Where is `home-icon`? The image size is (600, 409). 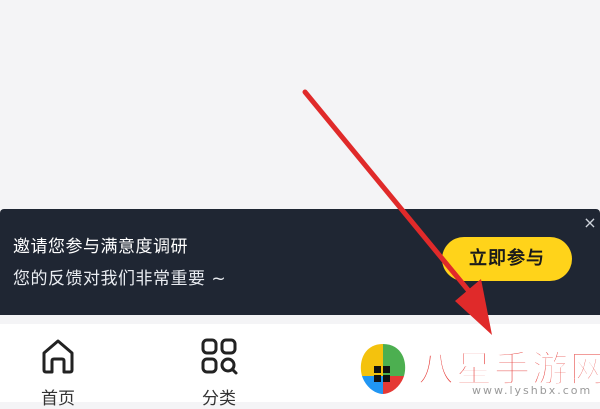 home-icon is located at coordinates (58, 356).